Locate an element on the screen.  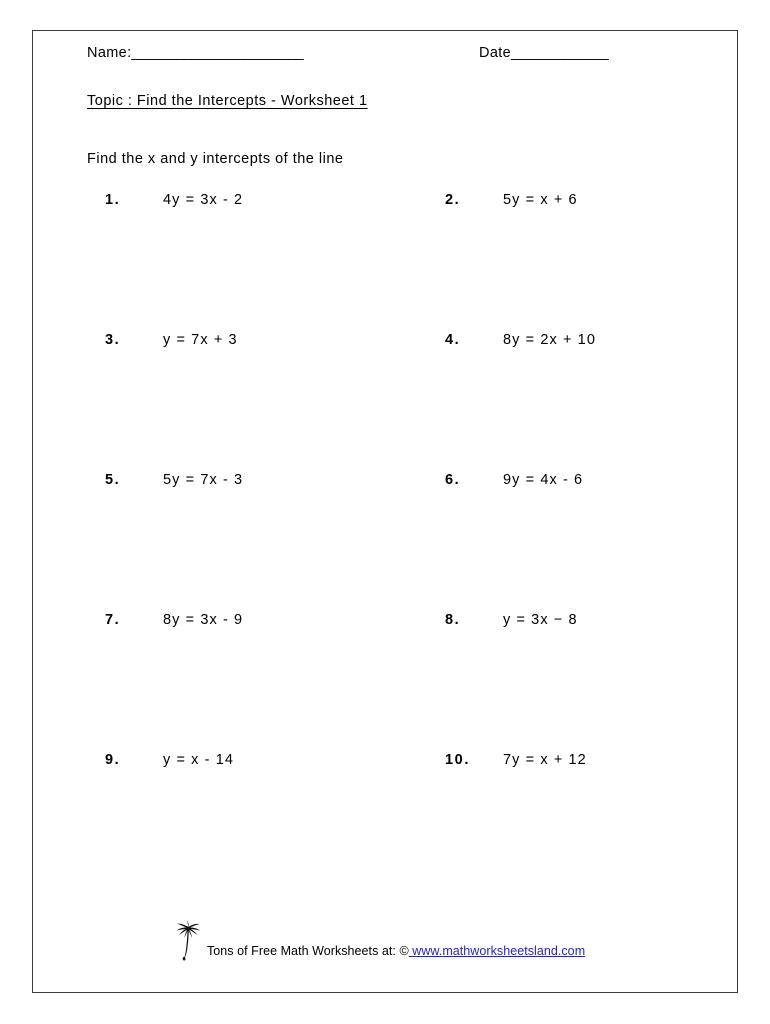
problem-number: 9. is located at coordinates (113, 760).